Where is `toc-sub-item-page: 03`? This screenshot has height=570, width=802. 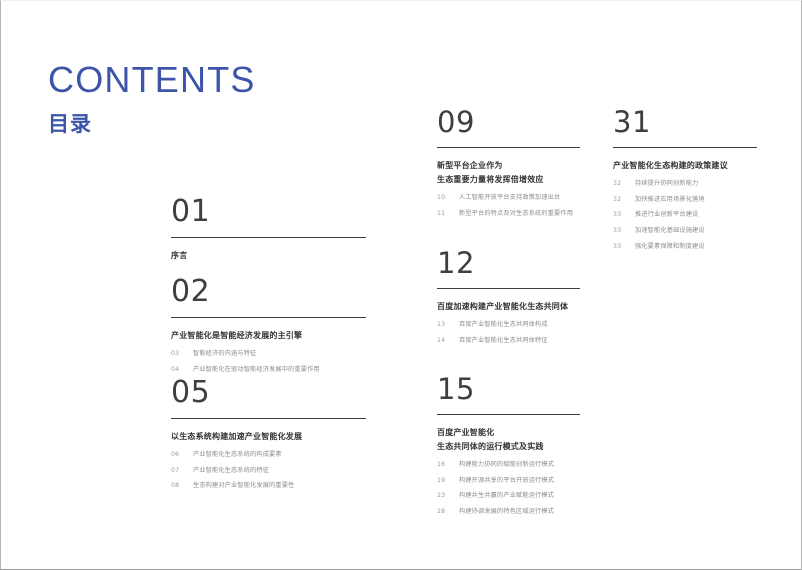
toc-sub-item-page: 03 is located at coordinates (175, 353).